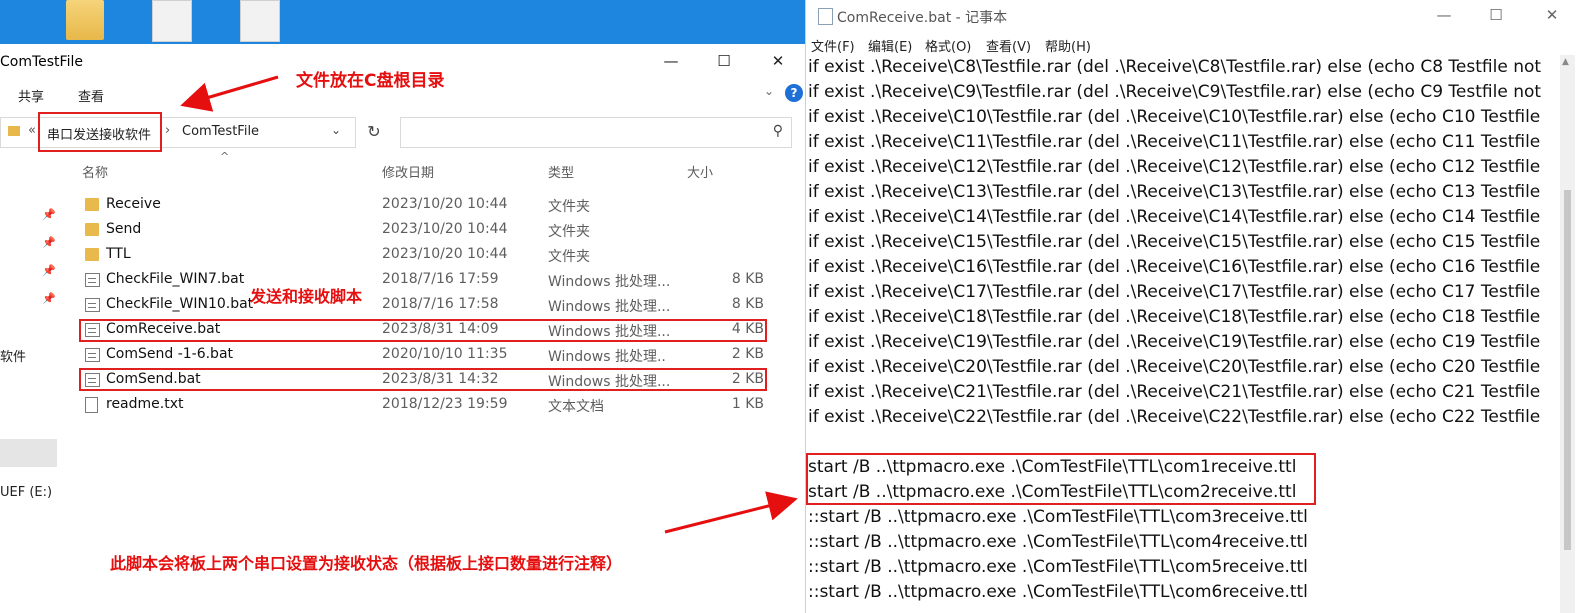 The height and width of the screenshot is (613, 1589). I want to click on file-name: readme.txt, so click(145, 404).